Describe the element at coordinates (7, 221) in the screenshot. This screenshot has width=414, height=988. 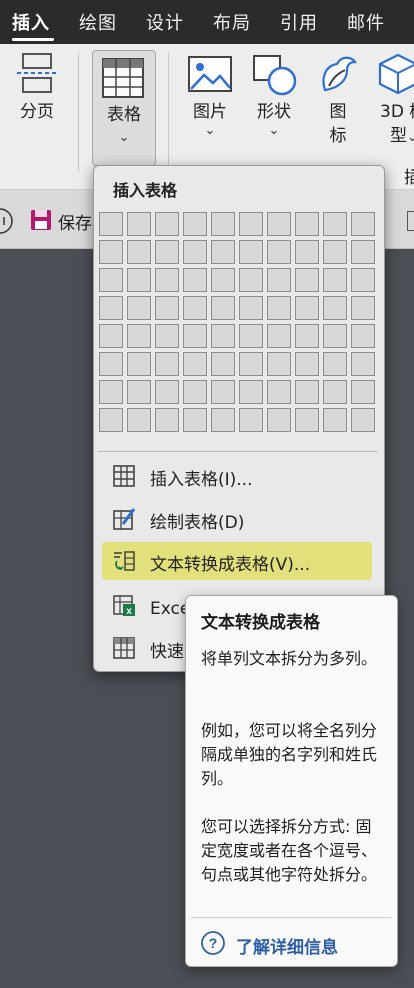
I see `more-options-icon` at that location.